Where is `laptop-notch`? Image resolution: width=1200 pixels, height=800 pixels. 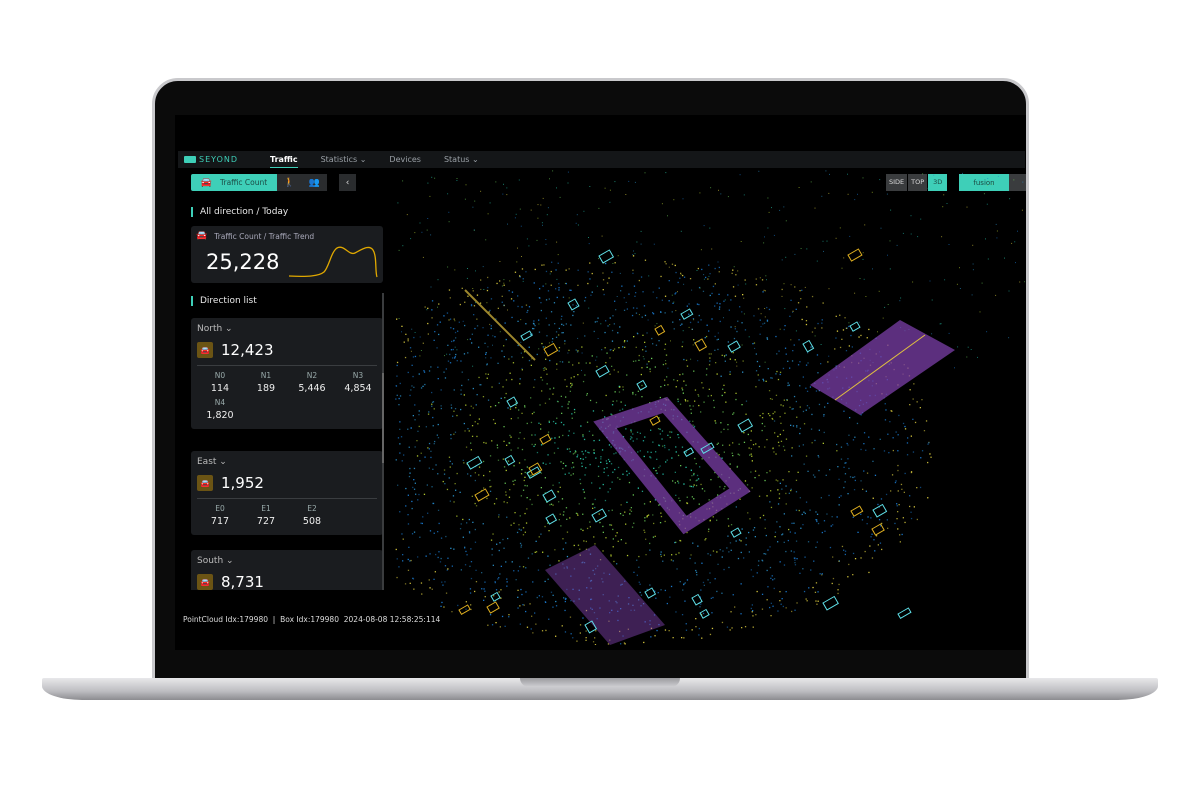
laptop-notch is located at coordinates (600, 682).